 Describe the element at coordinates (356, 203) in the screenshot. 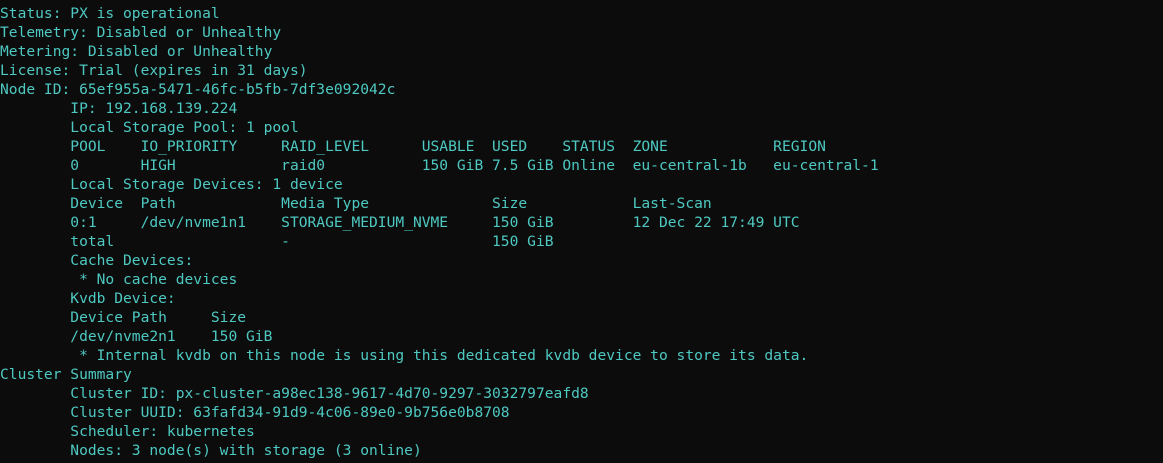

I see `terminal-line: Device Path Media Type Size Last-Scan` at that location.